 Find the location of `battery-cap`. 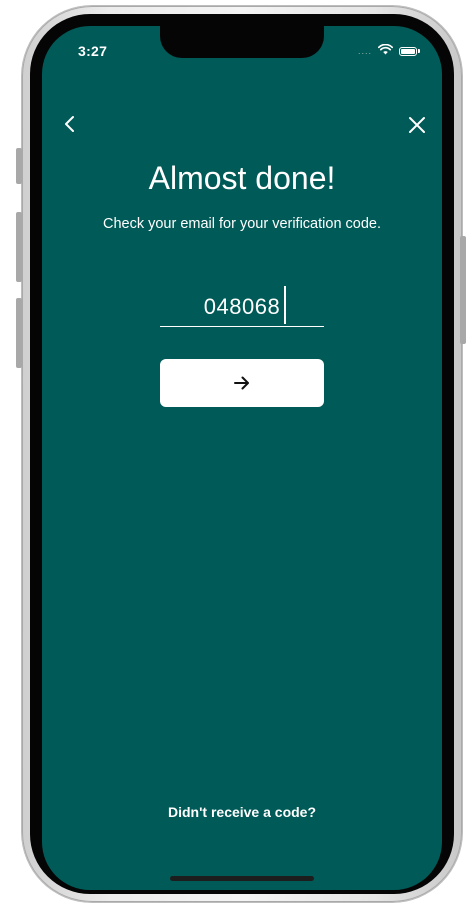

battery-cap is located at coordinates (419, 51).